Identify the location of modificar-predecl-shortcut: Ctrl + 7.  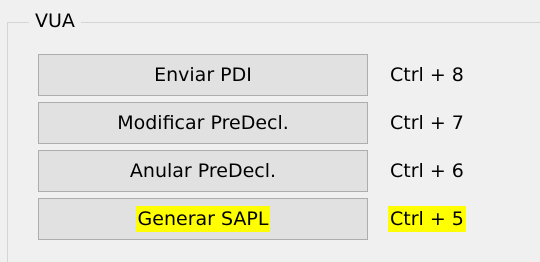
(427, 123).